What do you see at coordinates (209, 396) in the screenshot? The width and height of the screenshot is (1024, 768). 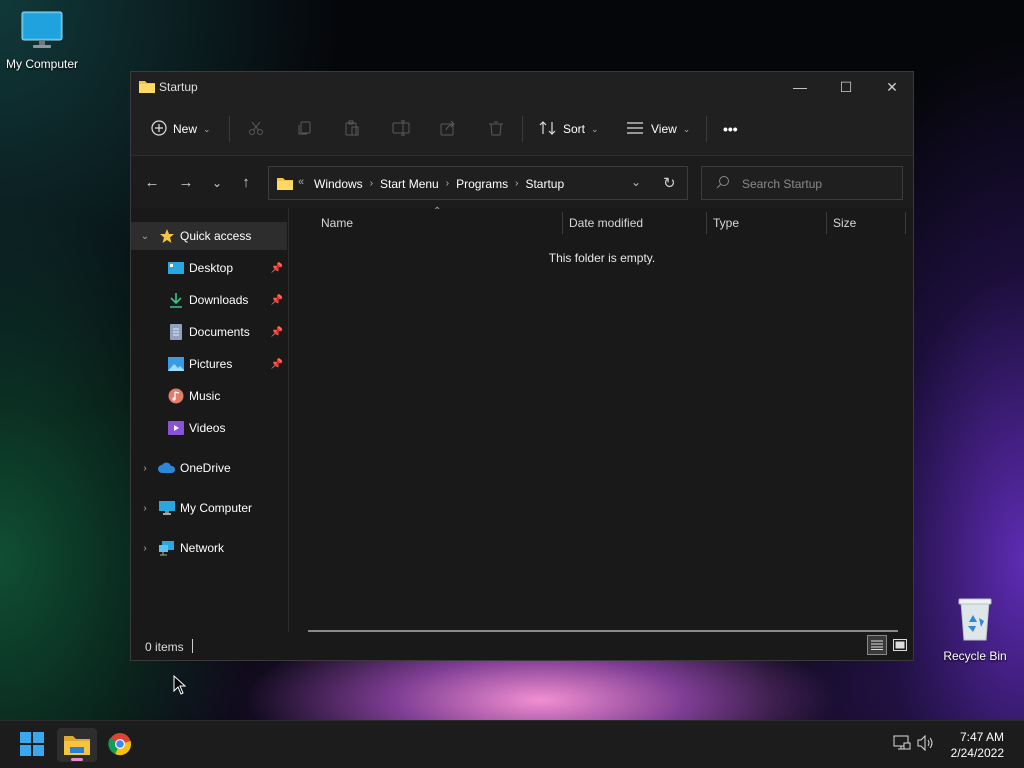 I see `sidebar-item-music: Music` at bounding box center [209, 396].